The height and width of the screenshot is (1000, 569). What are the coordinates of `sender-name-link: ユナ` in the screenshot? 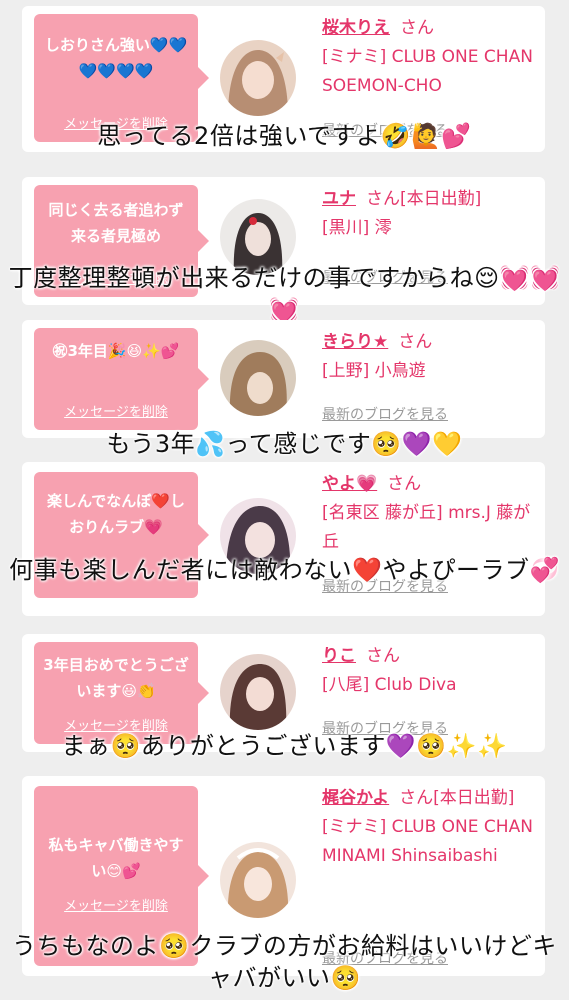 It's located at (339, 199).